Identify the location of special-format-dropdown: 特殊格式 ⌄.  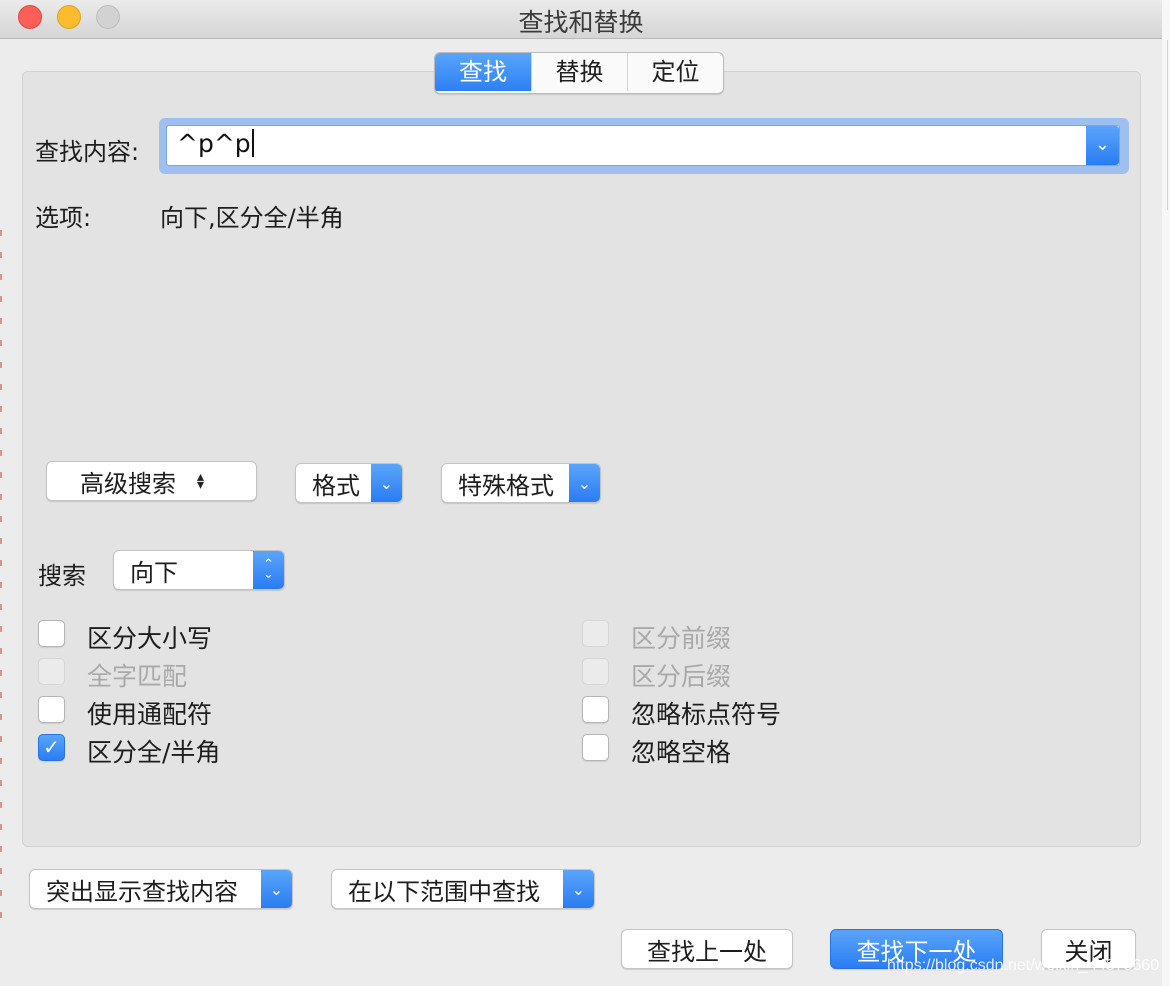
(521, 483).